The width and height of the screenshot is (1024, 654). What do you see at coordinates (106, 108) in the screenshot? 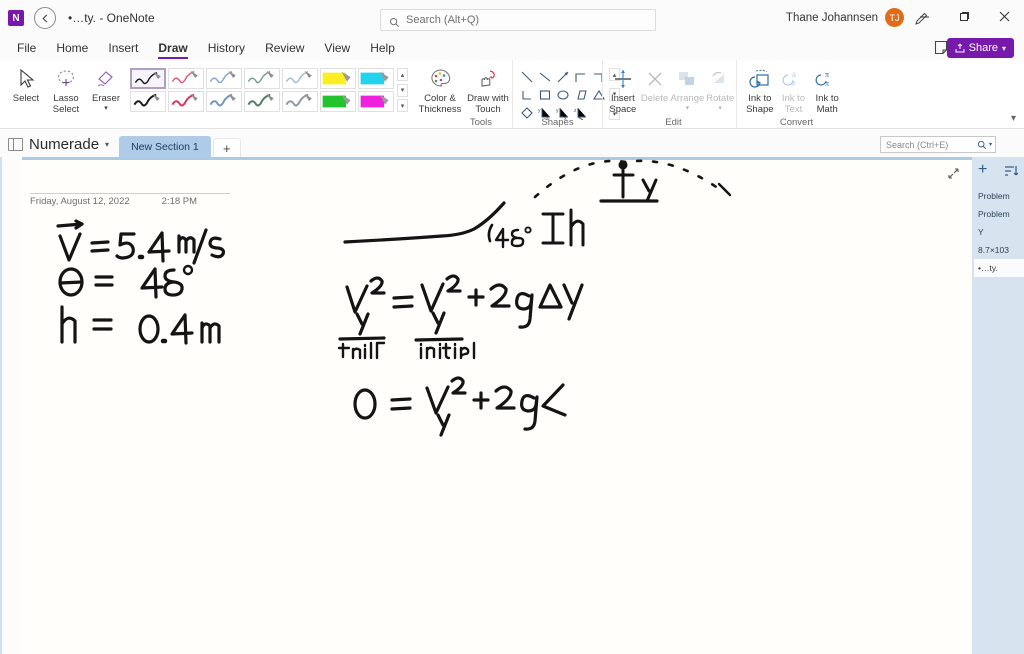
I see `eraser-chevron-down-icon: ▾` at bounding box center [106, 108].